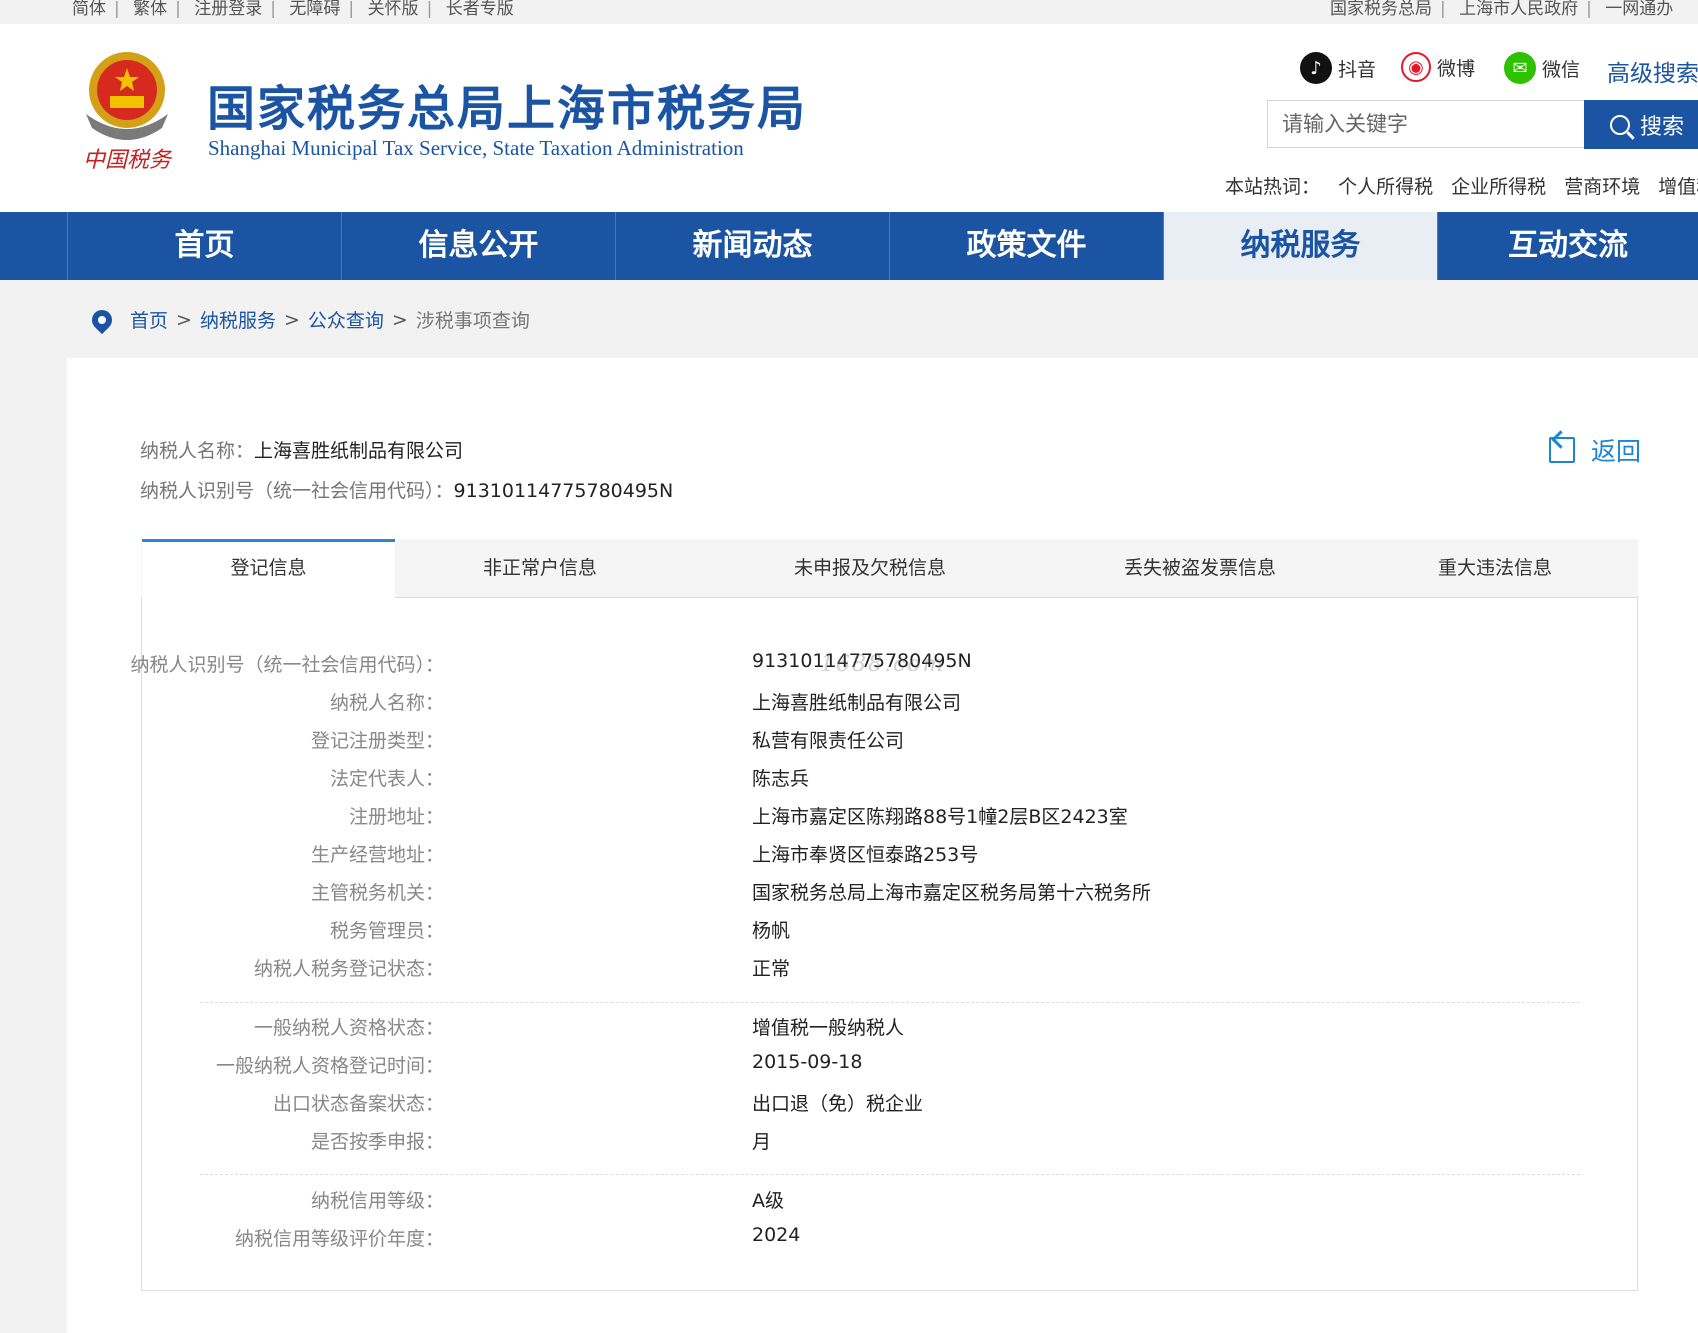 The height and width of the screenshot is (1333, 1698). I want to click on detail-value: 2024, so click(776, 1235).